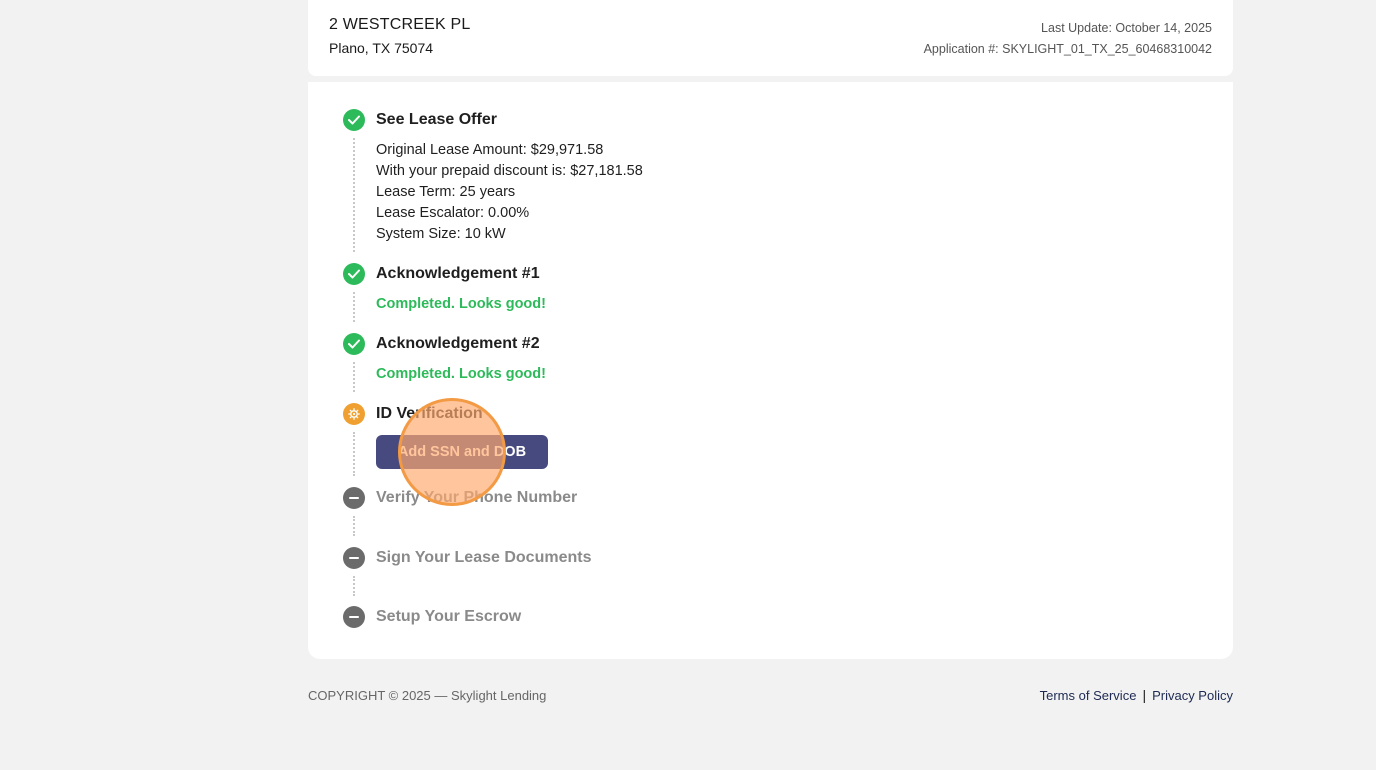  I want to click on step-title: Acknowledgement #1, so click(458, 273).